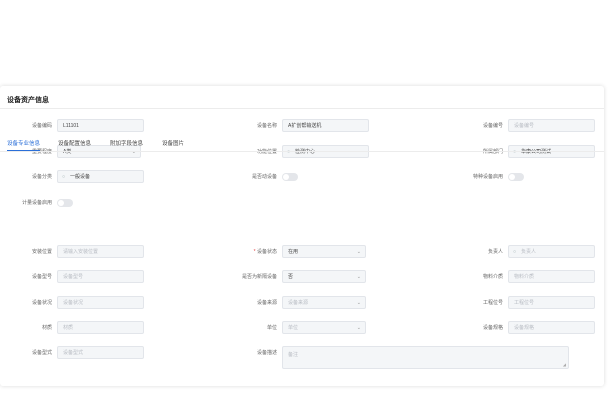 Image resolution: width=610 pixels, height=420 pixels. I want to click on tab-images: 设备图片, so click(173, 144).